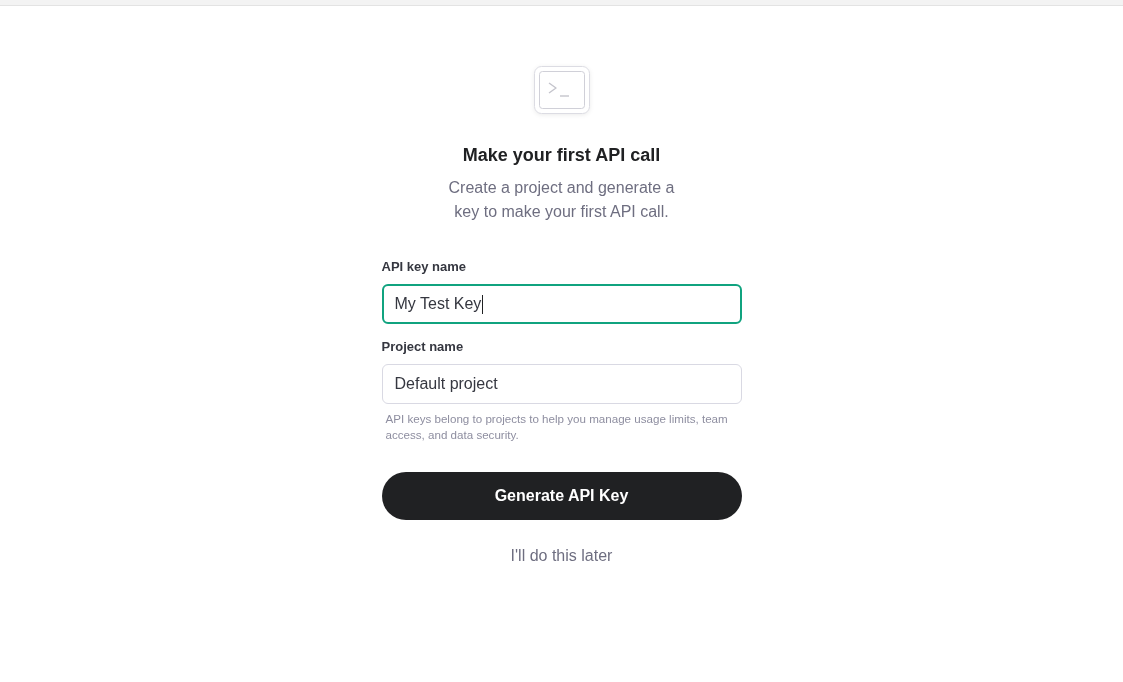 The image size is (1123, 682). Describe the element at coordinates (424, 267) in the screenshot. I see `field-label: API key name` at that location.